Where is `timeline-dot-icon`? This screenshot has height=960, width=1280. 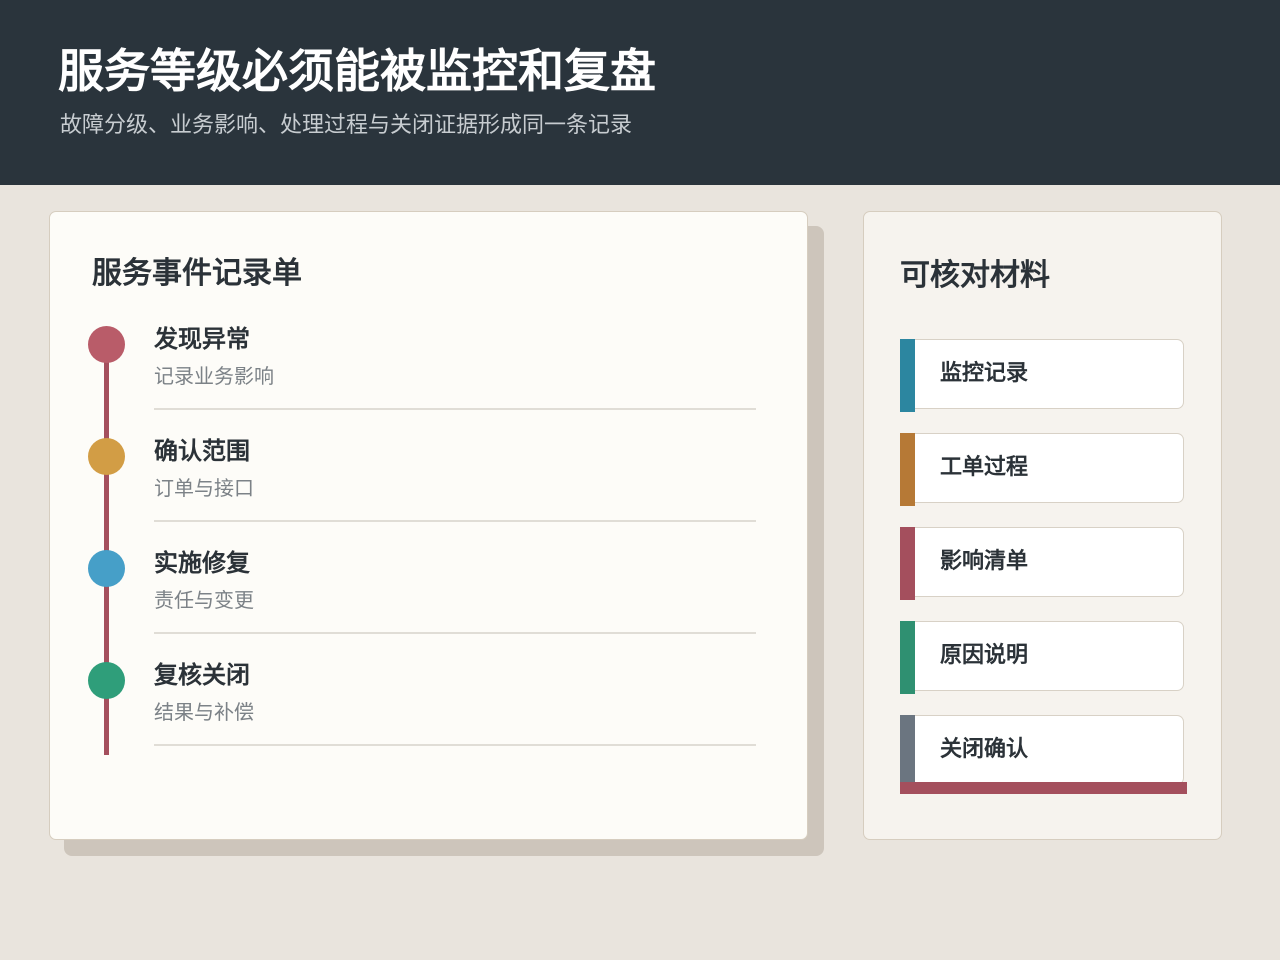 timeline-dot-icon is located at coordinates (106, 680).